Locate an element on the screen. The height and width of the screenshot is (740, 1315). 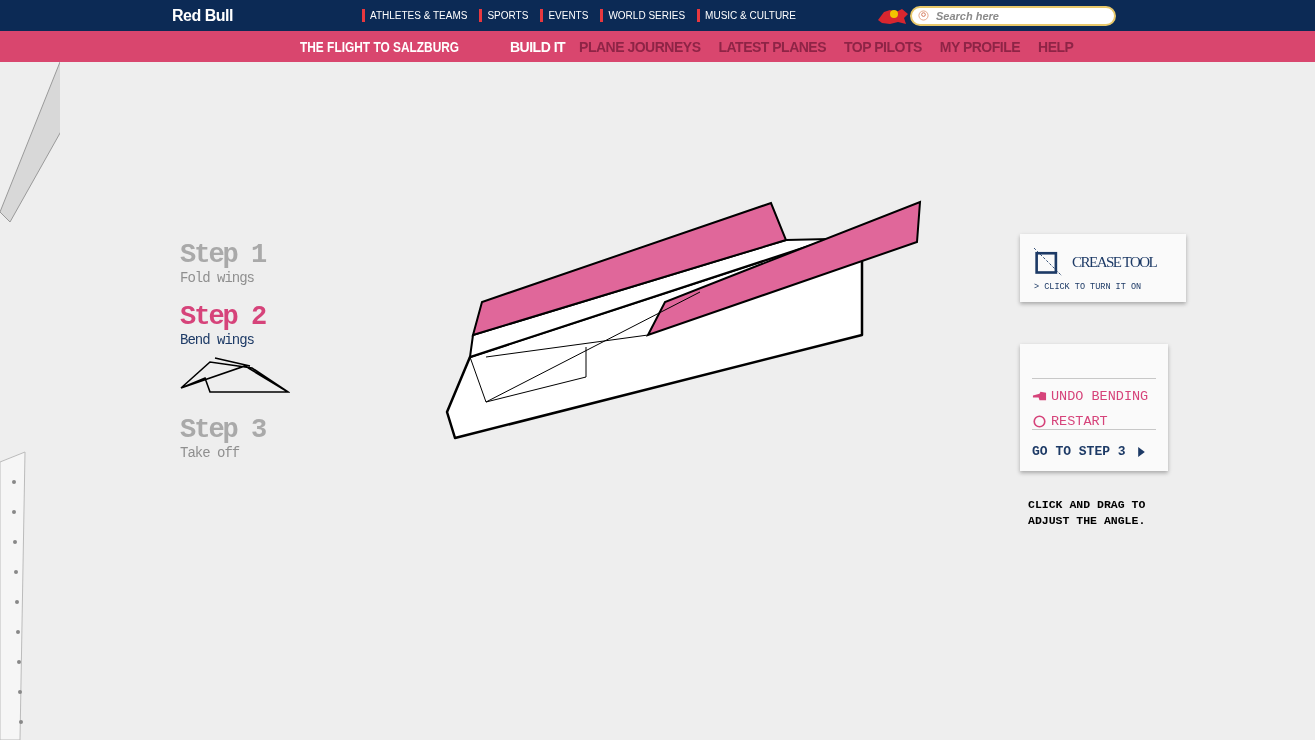
site-title: THE FLIGHT TO SALZBURG is located at coordinates (389, 46).